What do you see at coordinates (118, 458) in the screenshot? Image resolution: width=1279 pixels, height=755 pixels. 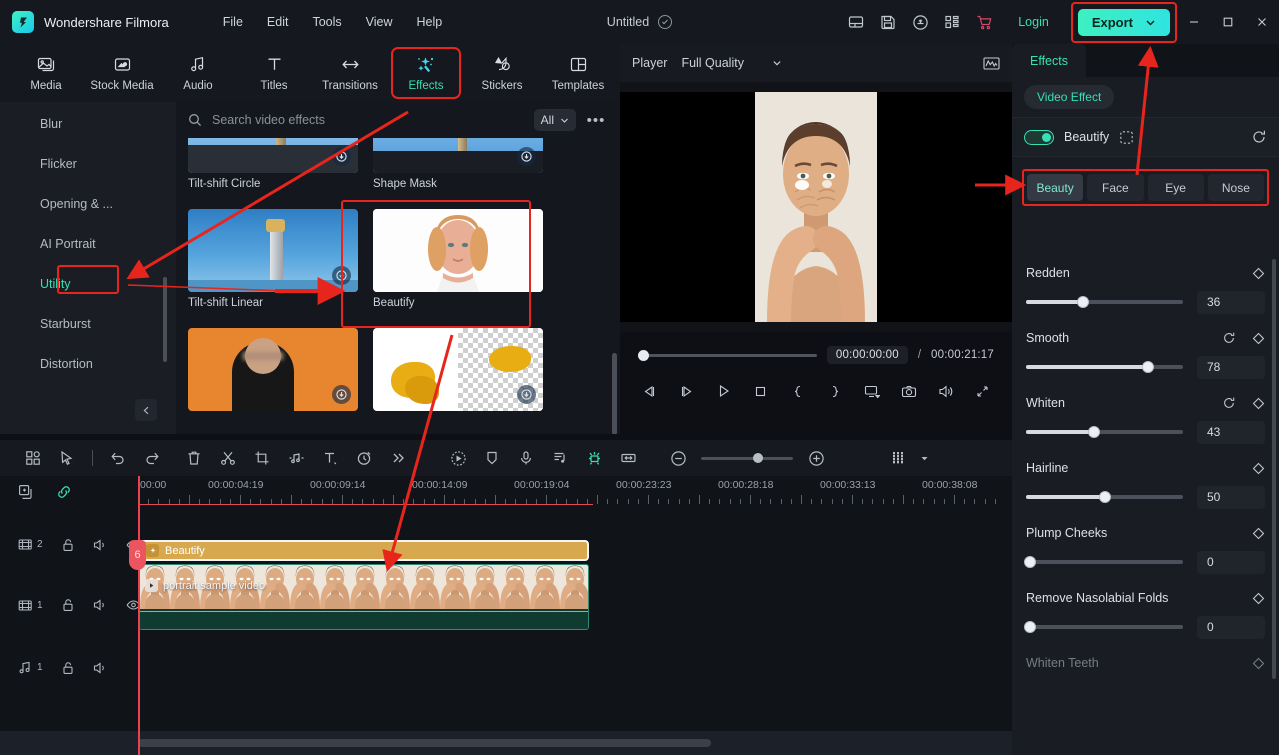 I see `undo-icon` at bounding box center [118, 458].